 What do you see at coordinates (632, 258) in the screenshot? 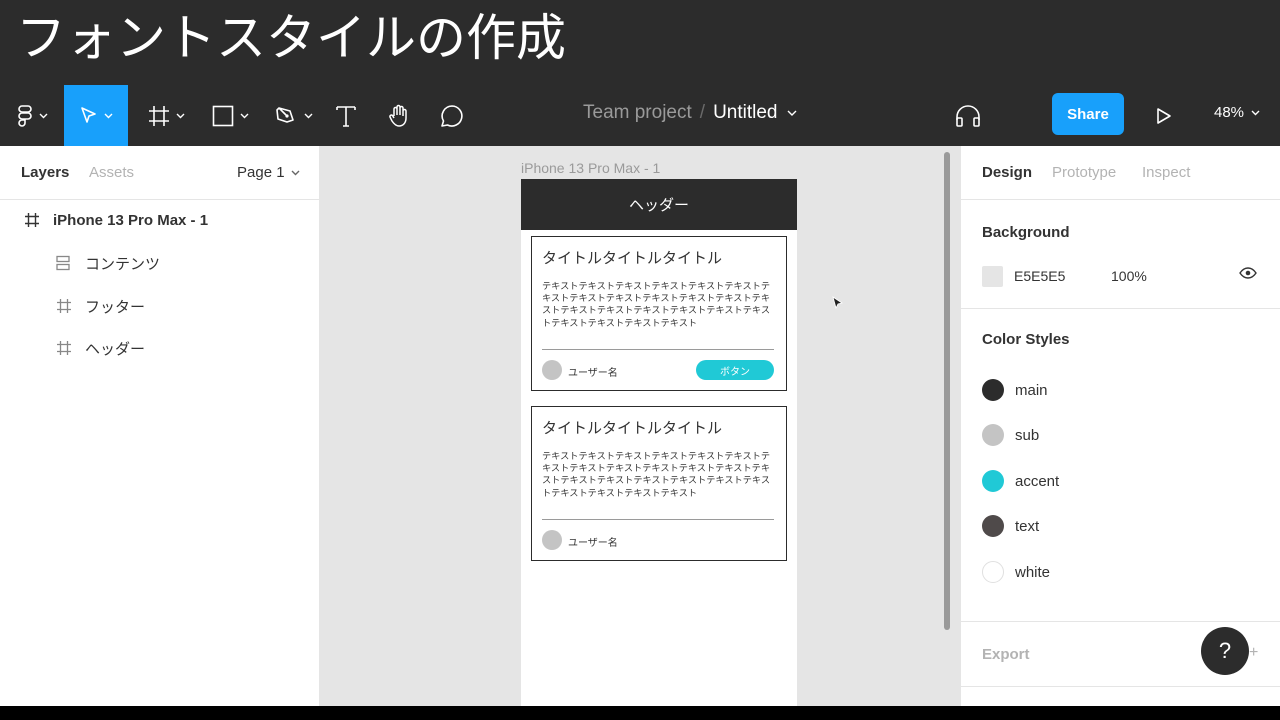
I see `card-title: タイトルタイトルタイトル` at bounding box center [632, 258].